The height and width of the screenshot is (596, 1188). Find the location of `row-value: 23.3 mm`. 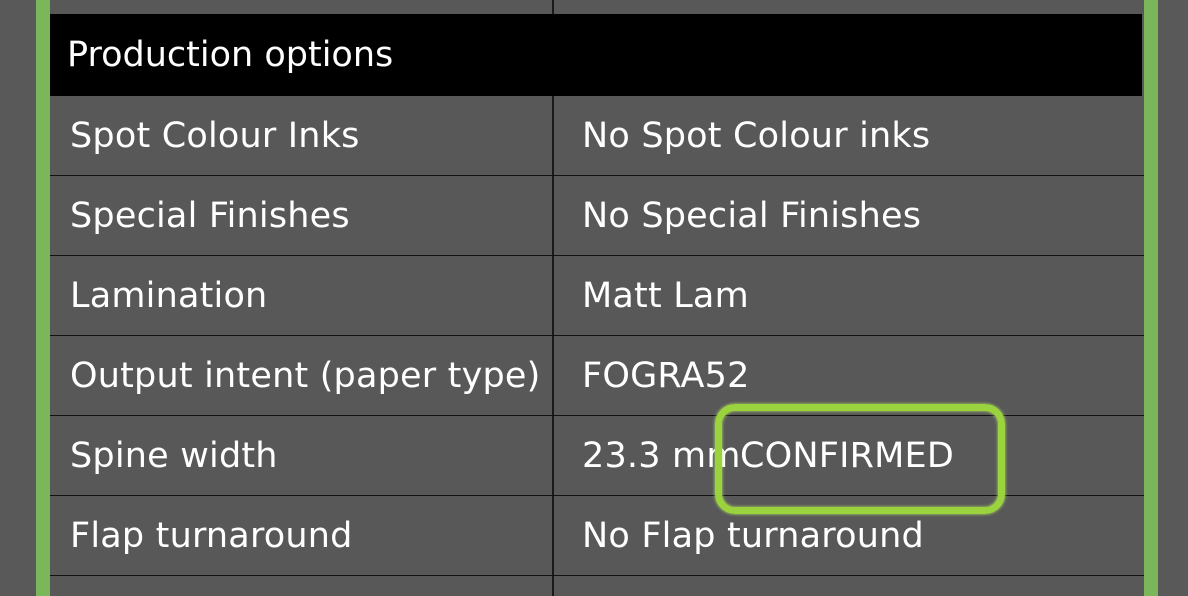

row-value: 23.3 mm is located at coordinates (661, 455).